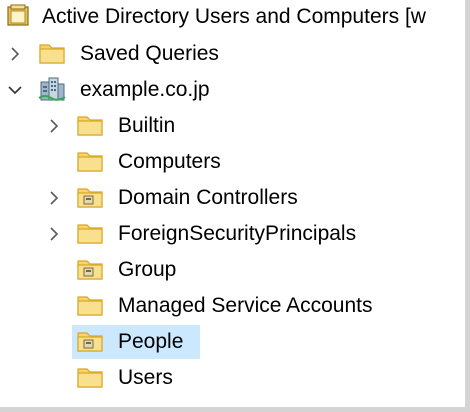  What do you see at coordinates (151, 341) in the screenshot?
I see `tree-item-label: People` at bounding box center [151, 341].